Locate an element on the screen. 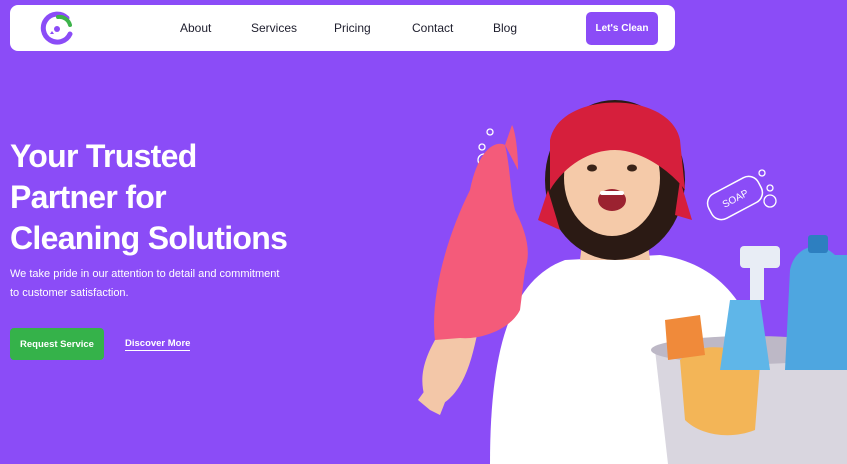 This screenshot has width=847, height=464. hero-title-line-1: Your Trusted is located at coordinates (103, 156).